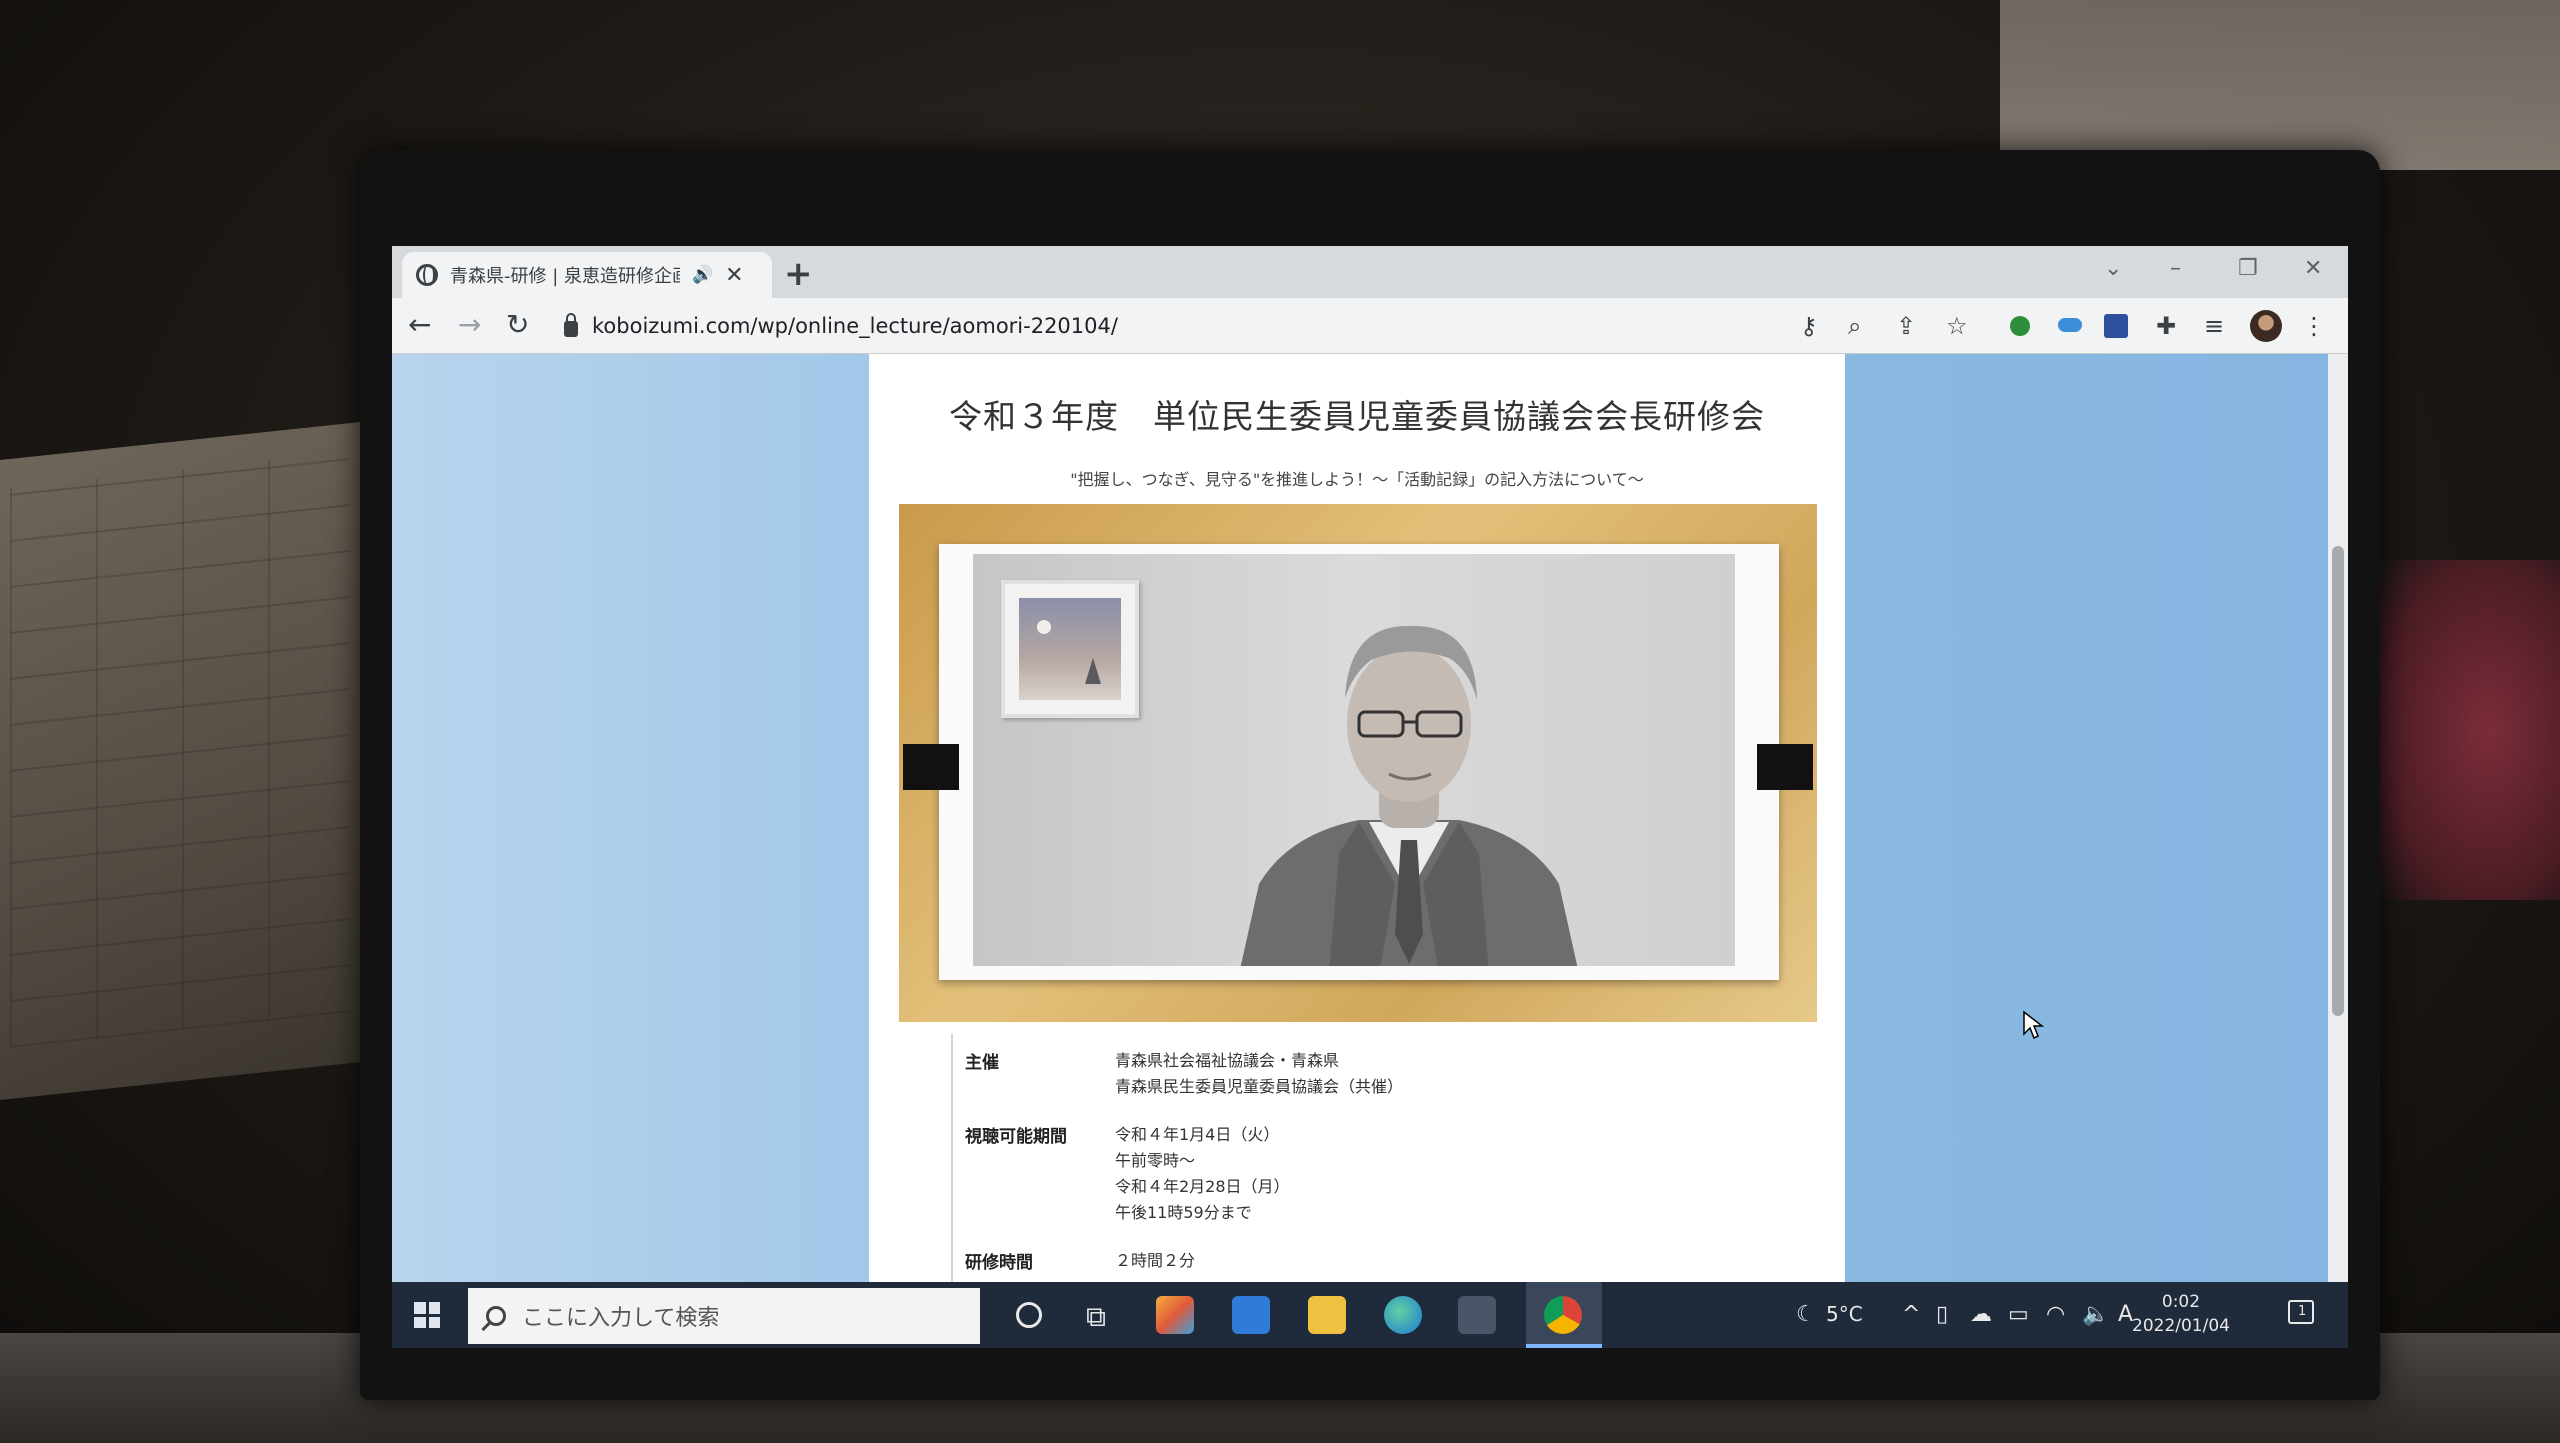 This screenshot has height=1443, width=2560. I want to click on task-view-icon: ⧉, so click(1096, 1317).